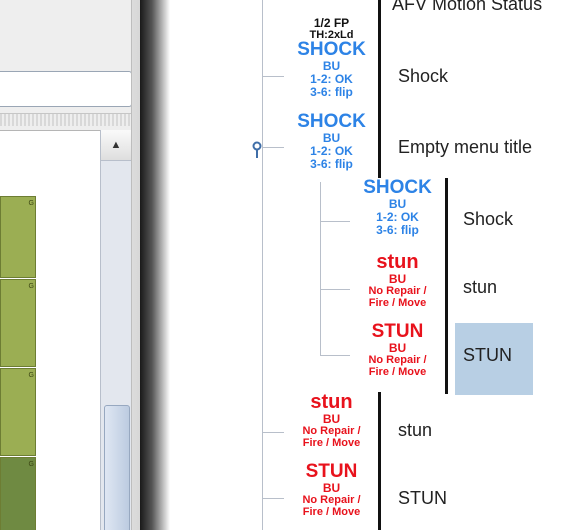  Describe the element at coordinates (467, 7) in the screenshot. I see `tree-node-label: AFV Motion Status` at that location.